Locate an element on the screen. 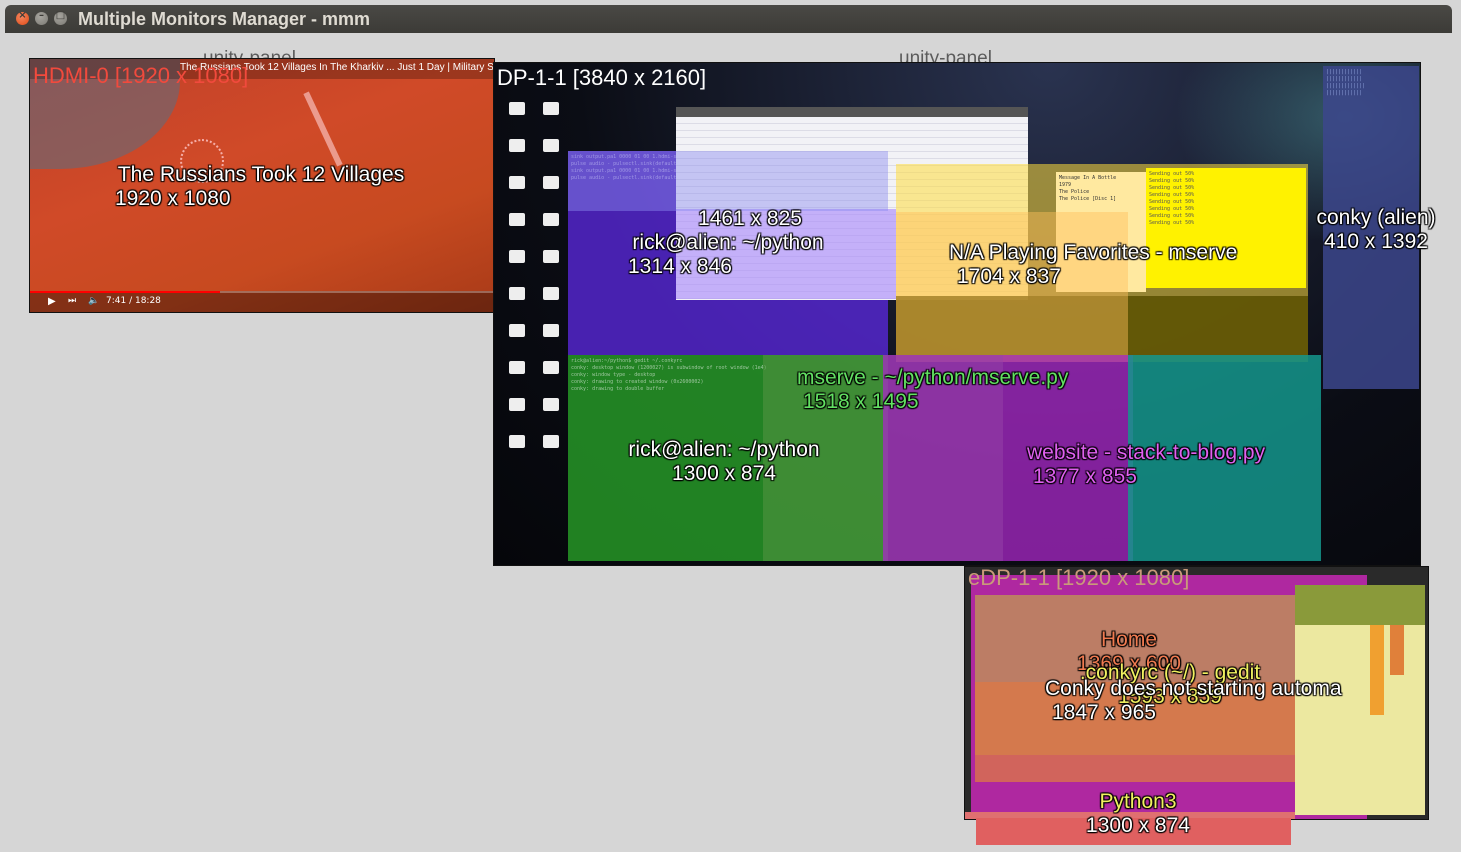 Image resolution: width=1461 pixels, height=852 pixels. window-title-text: The Russians Took 12 Villages is located at coordinates (261, 174).